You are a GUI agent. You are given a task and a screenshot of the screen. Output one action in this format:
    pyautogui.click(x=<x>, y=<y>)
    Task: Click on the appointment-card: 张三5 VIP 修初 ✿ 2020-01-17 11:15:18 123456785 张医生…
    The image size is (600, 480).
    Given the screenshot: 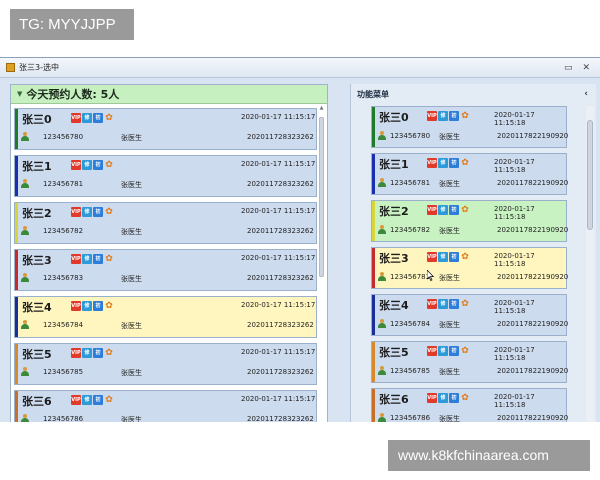 What is the action you would take?
    pyautogui.click(x=469, y=362)
    